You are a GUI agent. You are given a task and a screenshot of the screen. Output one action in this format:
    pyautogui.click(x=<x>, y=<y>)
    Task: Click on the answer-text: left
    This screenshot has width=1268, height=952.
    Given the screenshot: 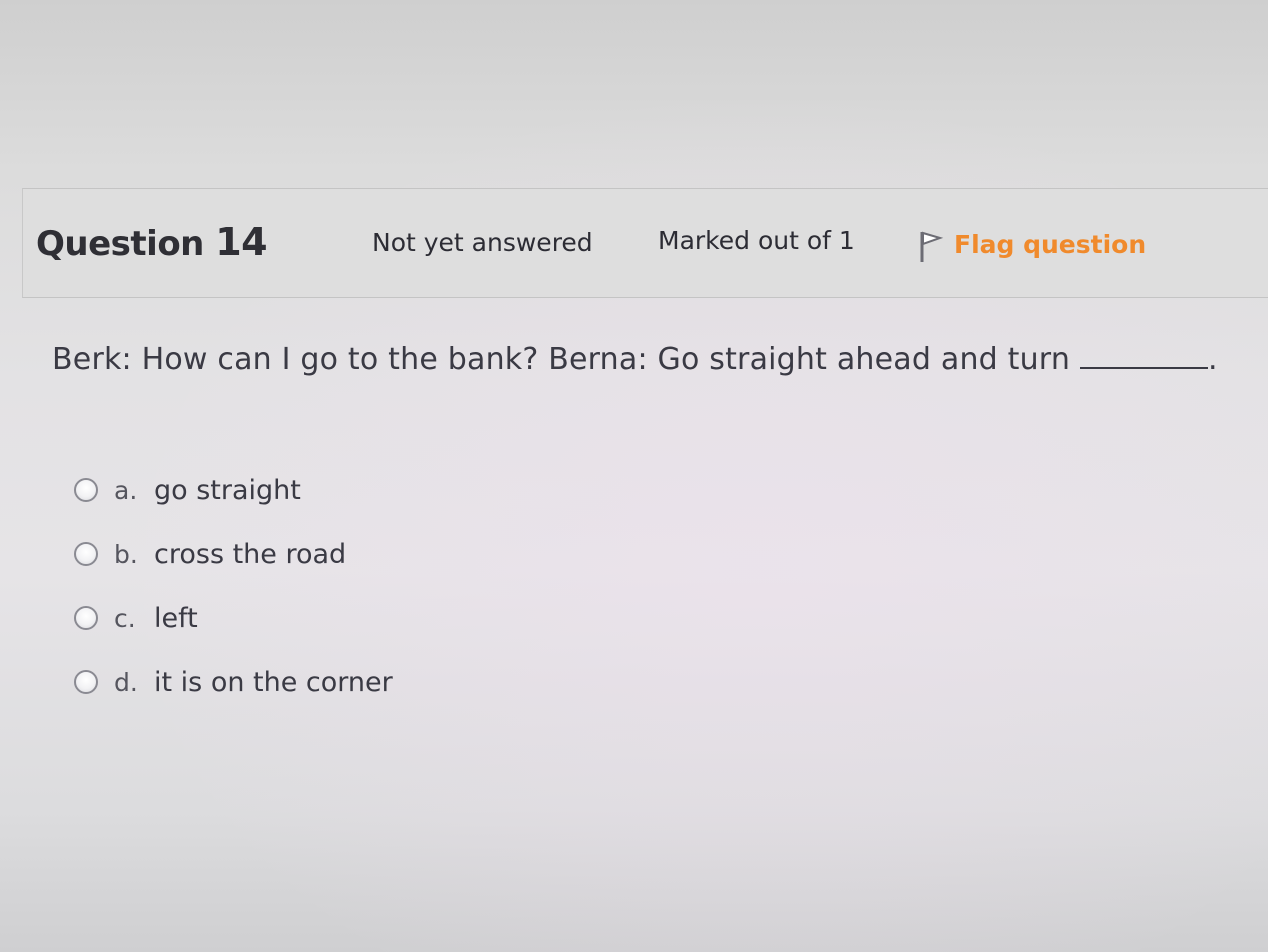 What is the action you would take?
    pyautogui.click(x=176, y=618)
    